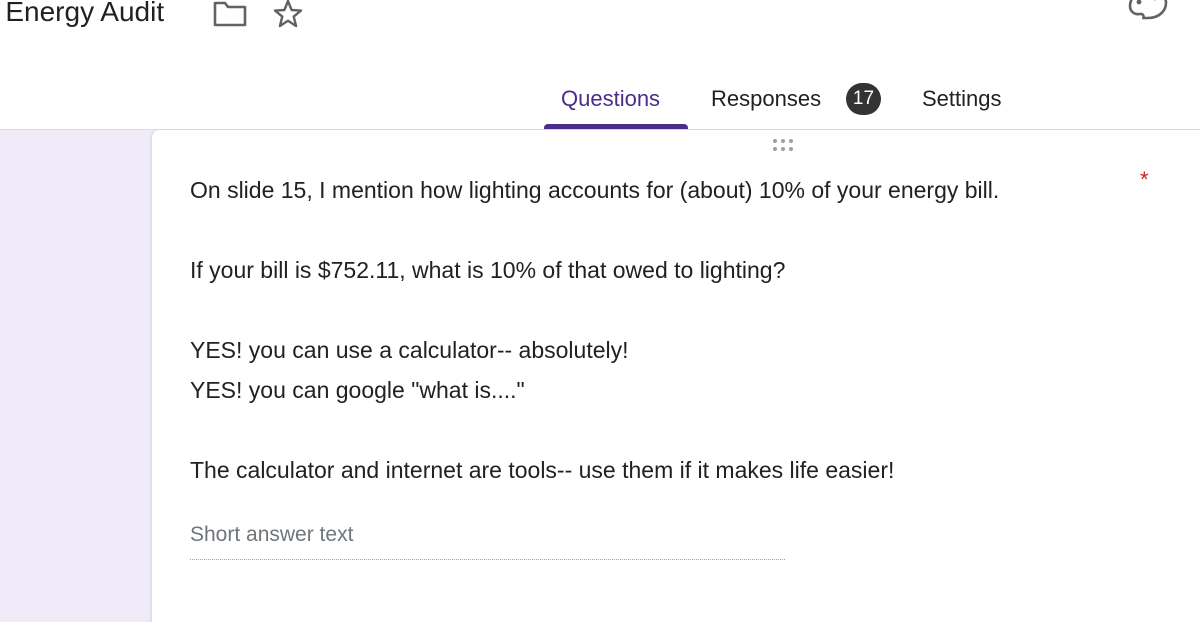  I want to click on required-marker: *, so click(1144, 179).